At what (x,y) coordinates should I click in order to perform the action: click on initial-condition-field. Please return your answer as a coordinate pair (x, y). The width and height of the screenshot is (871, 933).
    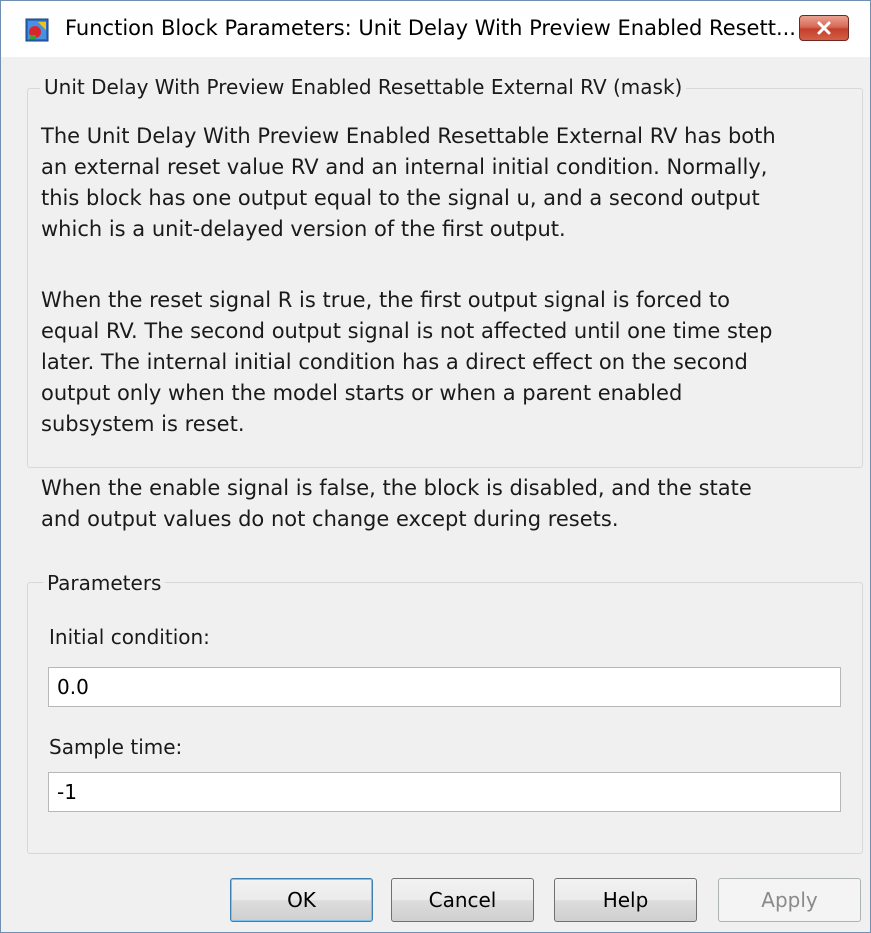
    Looking at the image, I should click on (444, 687).